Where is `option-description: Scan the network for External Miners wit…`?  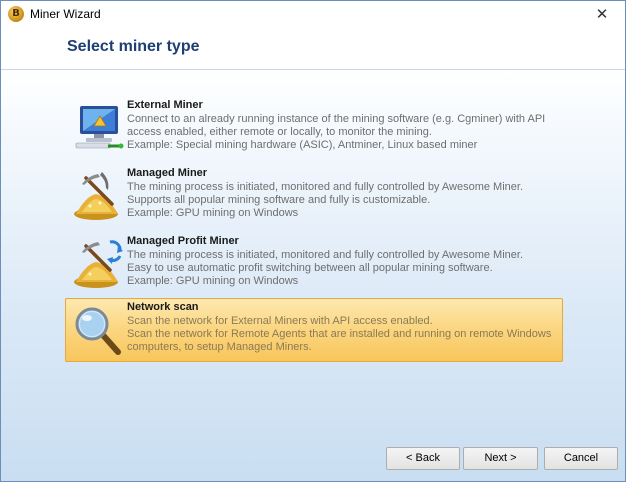 option-description: Scan the network for External Miners wit… is located at coordinates (342, 334).